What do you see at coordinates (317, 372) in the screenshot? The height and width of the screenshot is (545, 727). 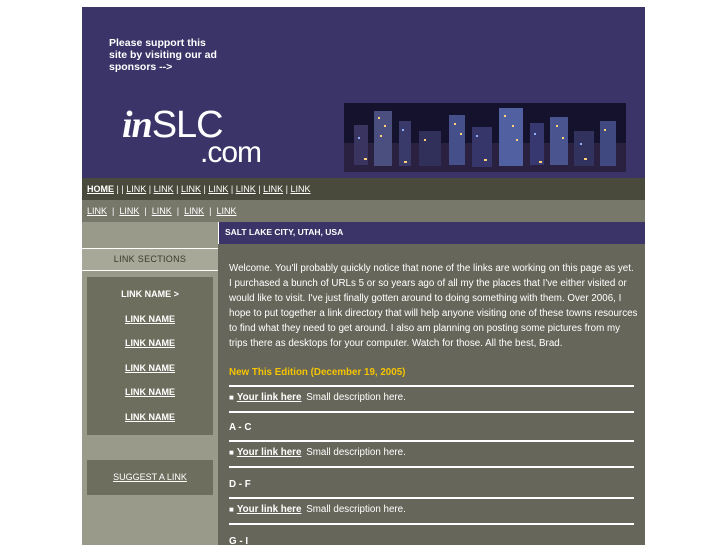 I see `edition-heading: New This Edition (December 19, 2005)` at bounding box center [317, 372].